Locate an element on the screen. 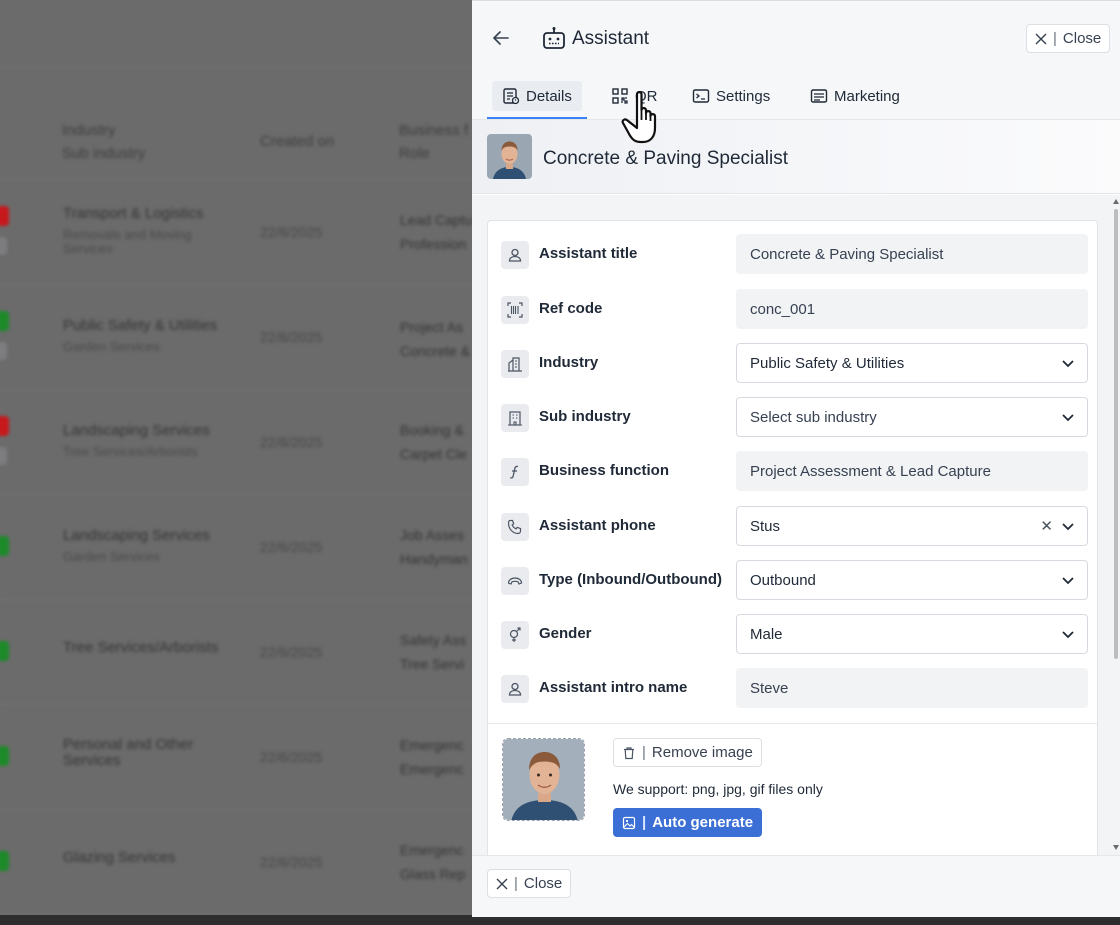 This screenshot has height=925, width=1120. gender-select: Male is located at coordinates (912, 634).